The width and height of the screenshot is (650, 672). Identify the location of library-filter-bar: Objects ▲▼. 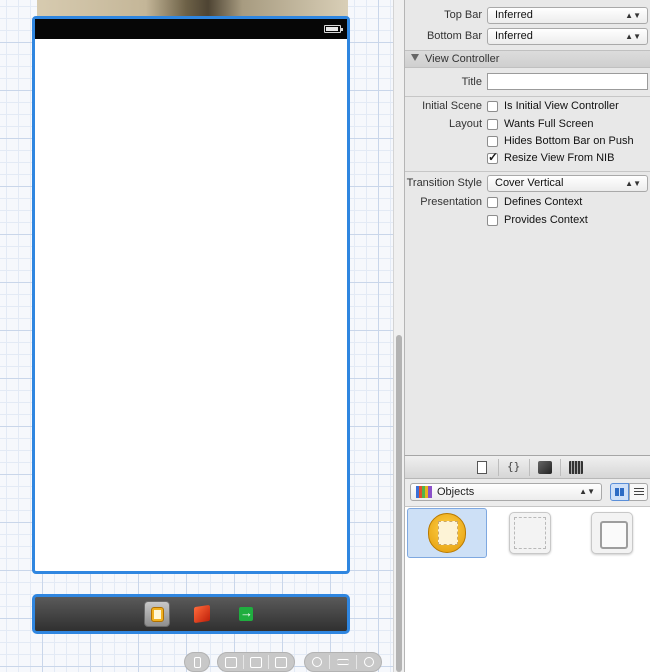
(527, 493).